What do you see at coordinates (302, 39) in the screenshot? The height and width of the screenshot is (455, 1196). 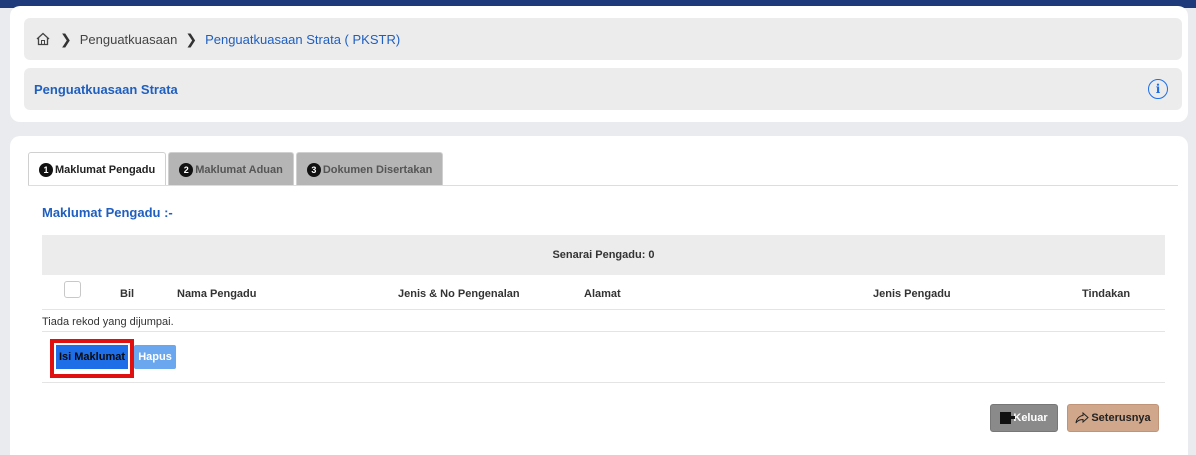 I see `breadcrumb-item-current: Penguatkuasaan Strata ( PKSTR)` at bounding box center [302, 39].